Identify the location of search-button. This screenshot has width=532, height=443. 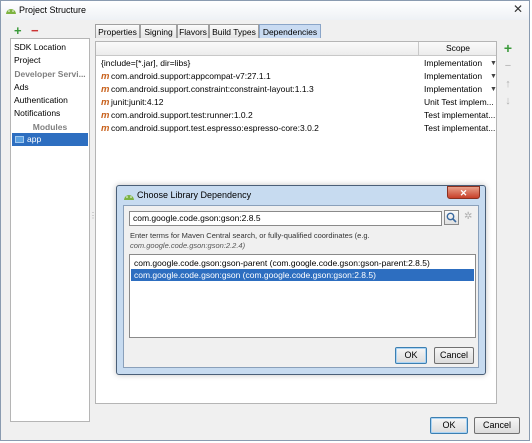
(451, 217).